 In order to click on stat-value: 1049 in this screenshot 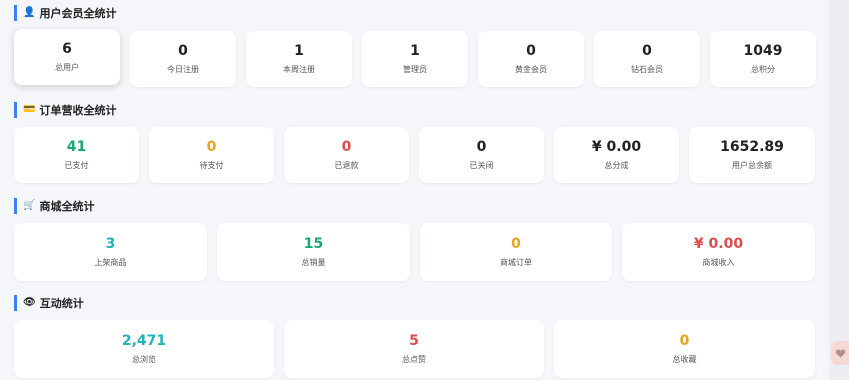, I will do `click(763, 50)`.